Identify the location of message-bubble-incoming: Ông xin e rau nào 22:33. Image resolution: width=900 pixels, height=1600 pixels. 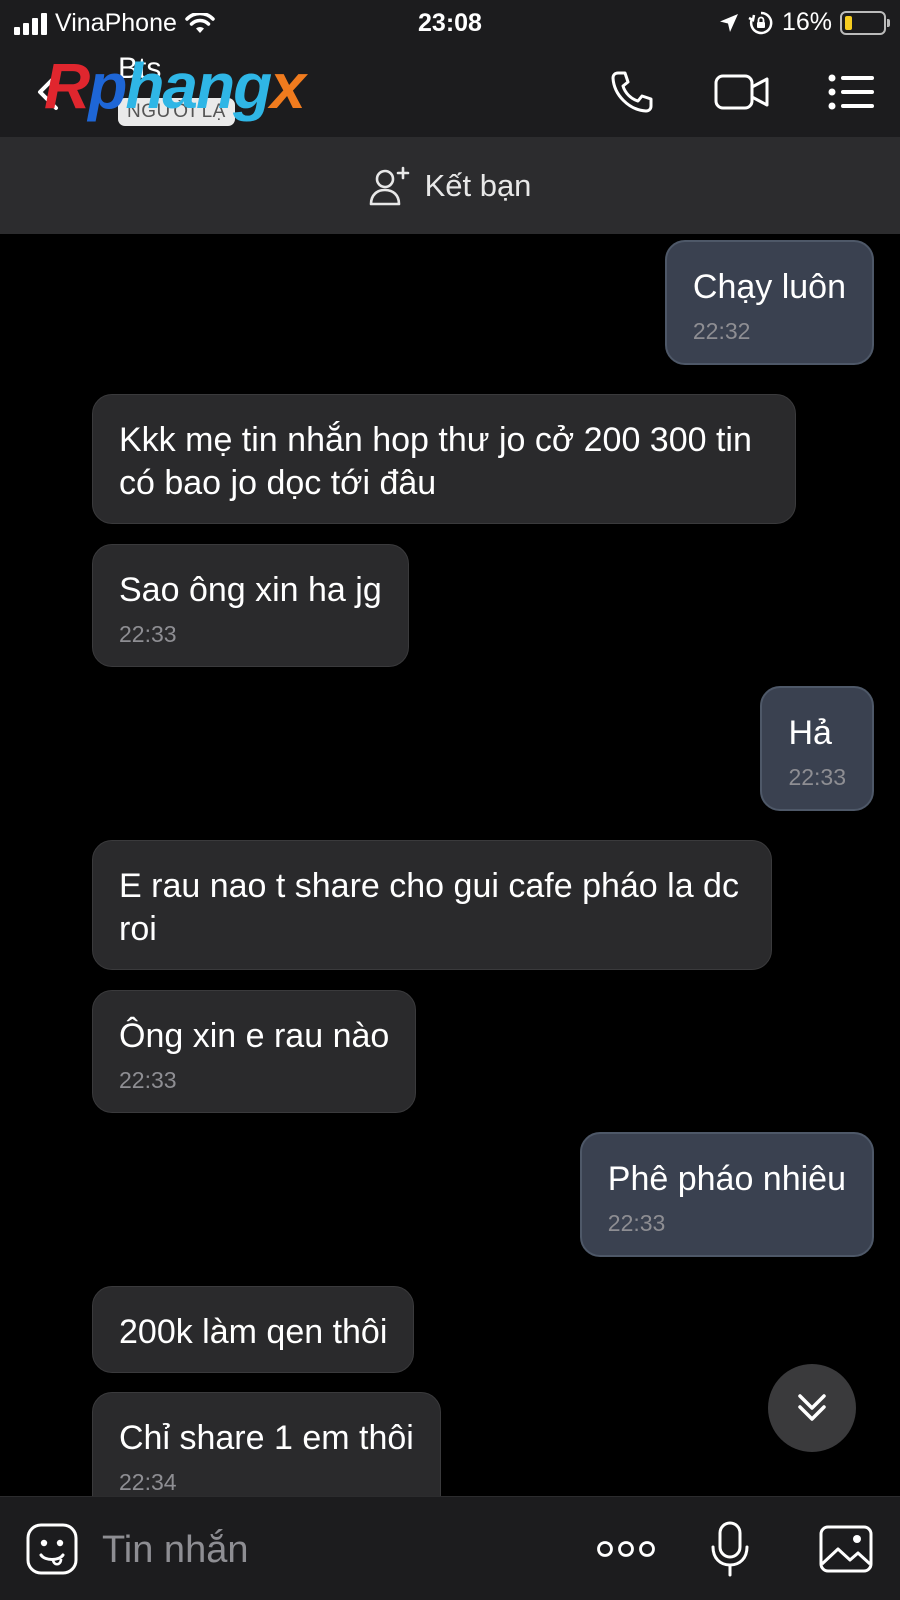
(254, 1051).